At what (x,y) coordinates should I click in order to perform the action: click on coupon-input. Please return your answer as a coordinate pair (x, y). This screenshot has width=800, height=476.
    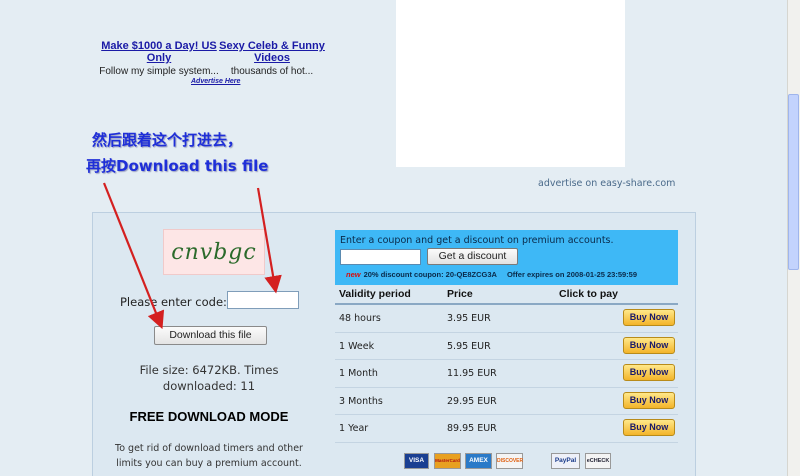
    Looking at the image, I should click on (380, 257).